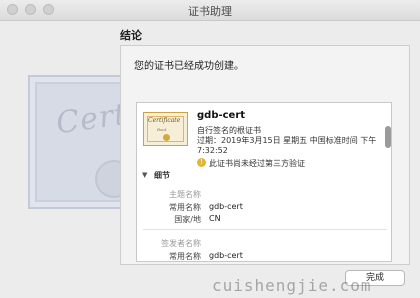  I want to click on title-bar: 证书助理, so click(210, 10).